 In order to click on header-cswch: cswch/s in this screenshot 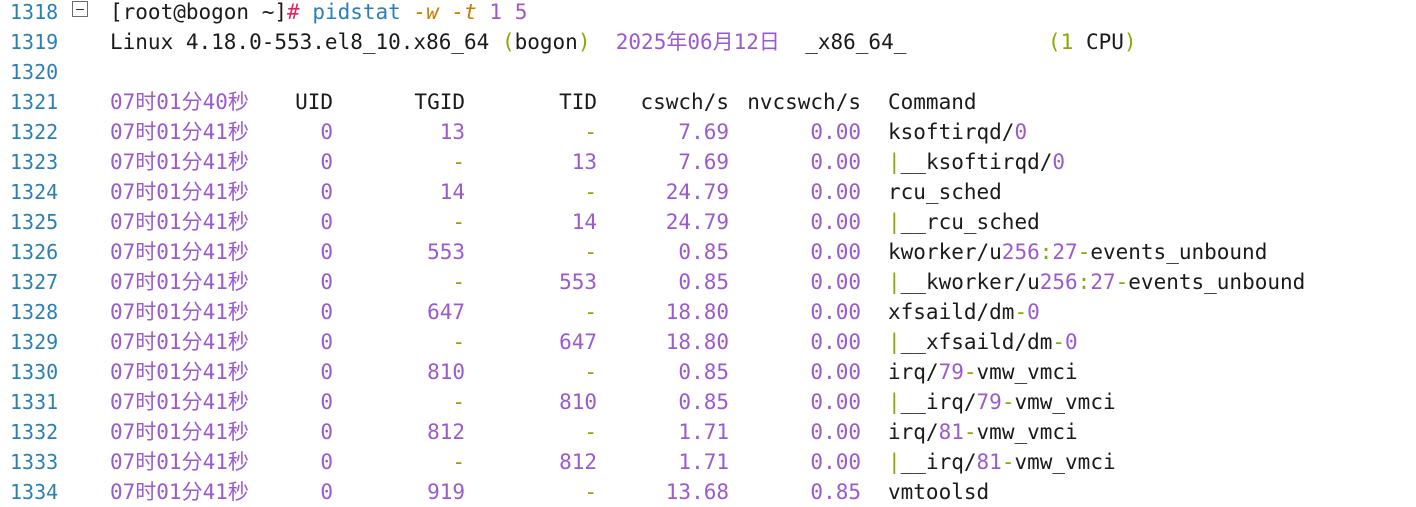, I will do `click(684, 102)`.